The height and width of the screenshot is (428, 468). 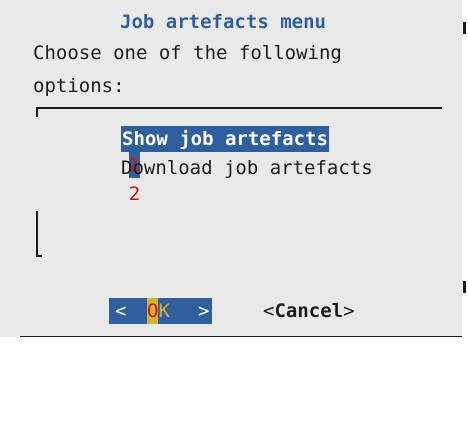 What do you see at coordinates (464, 287) in the screenshot?
I see `scroll-mark-bottom` at bounding box center [464, 287].